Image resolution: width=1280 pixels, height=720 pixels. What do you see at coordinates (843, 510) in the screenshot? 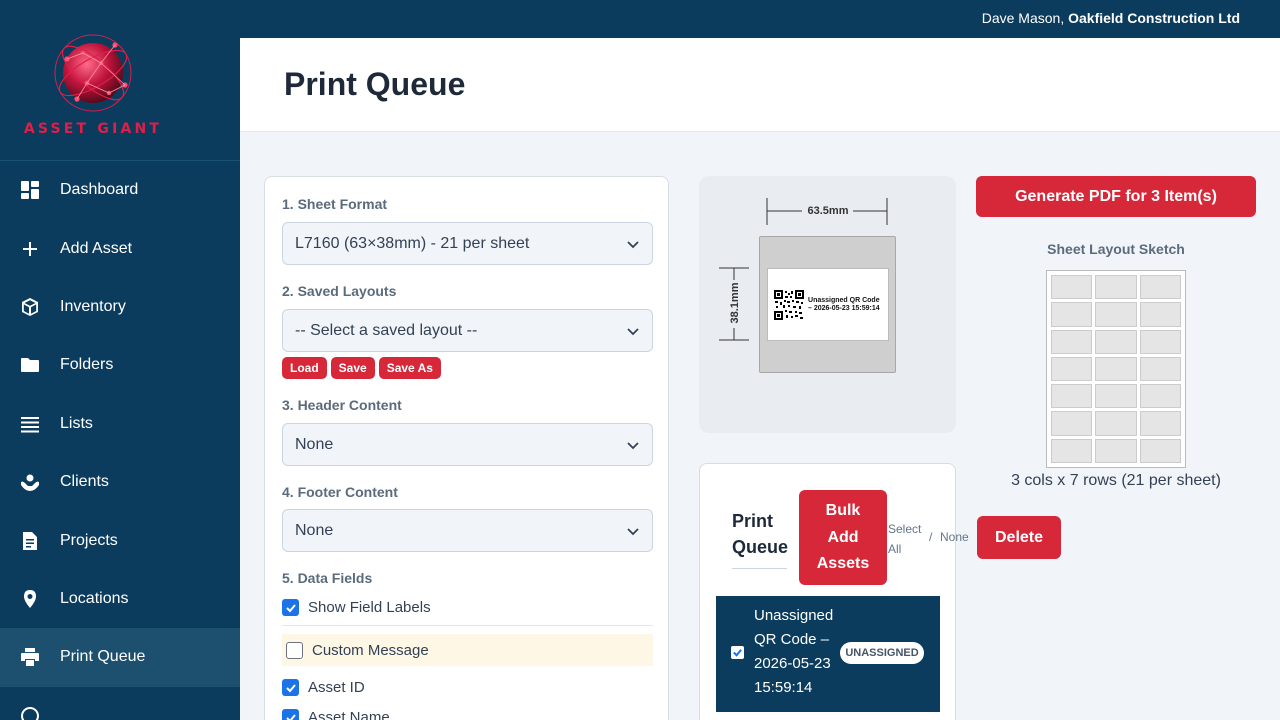
I see `bulk-add-line1: Bulk` at bounding box center [843, 510].